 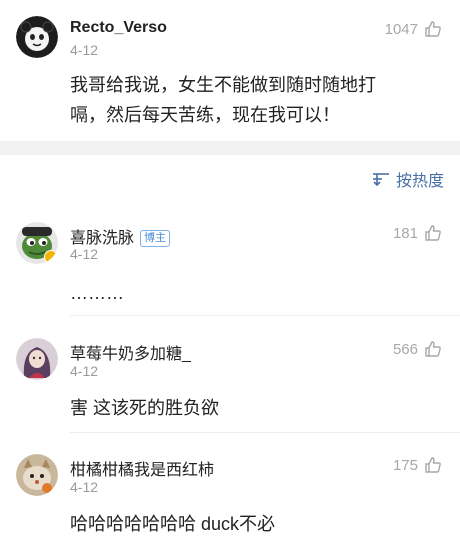 I want to click on comment-text: 哈哈哈哈哈哈哈 duck不必, so click(x=173, y=524).